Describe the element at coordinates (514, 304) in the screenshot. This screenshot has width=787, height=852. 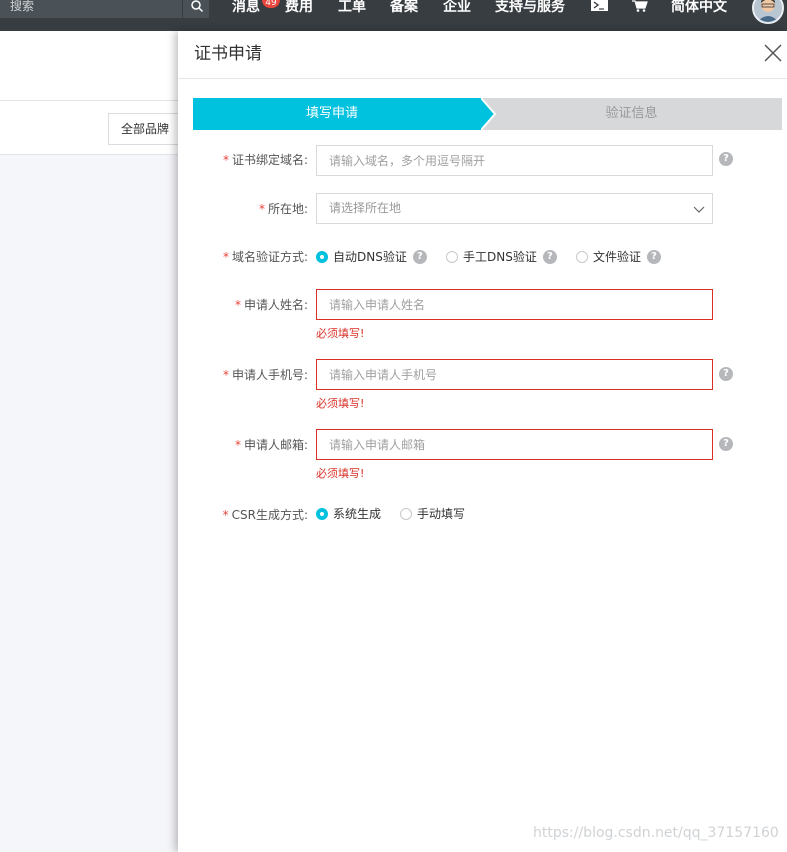
I see `applicant-name-input` at that location.